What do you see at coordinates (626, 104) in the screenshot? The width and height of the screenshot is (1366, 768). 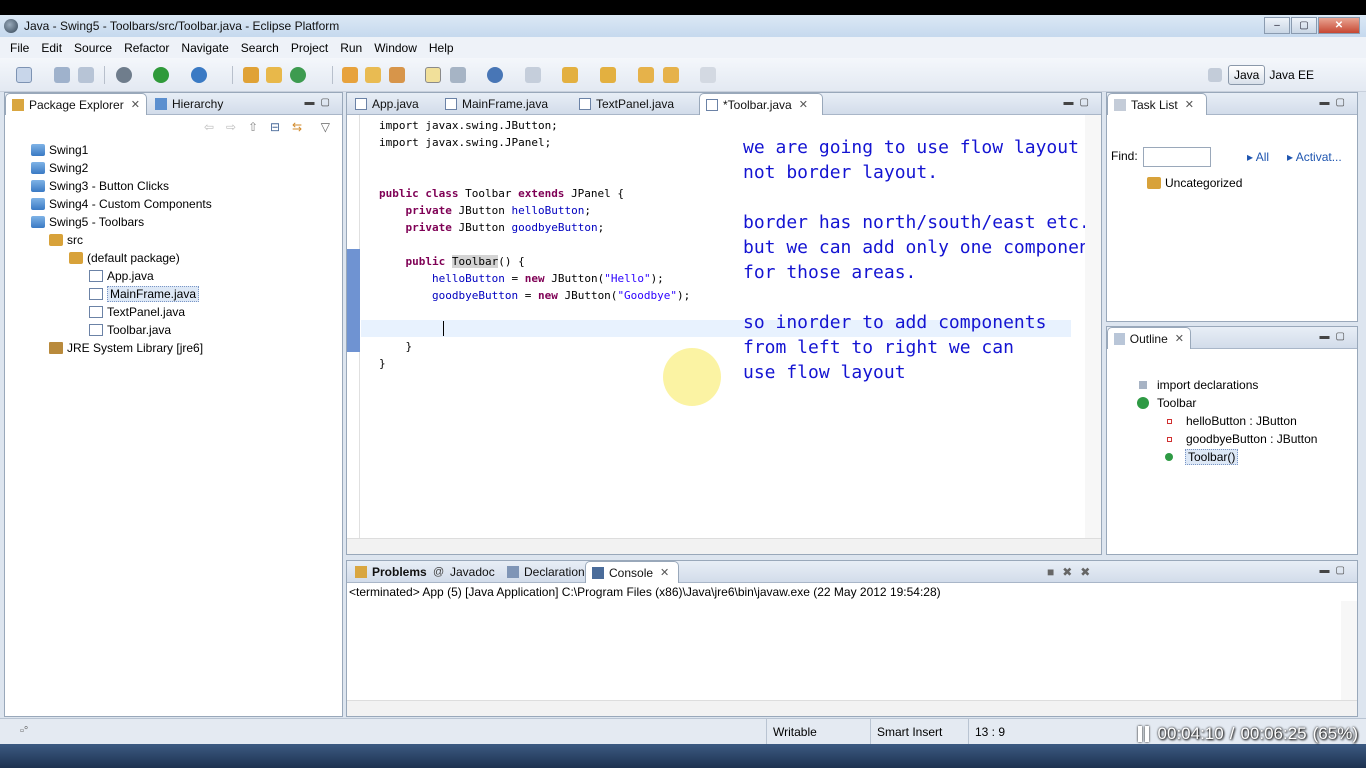 I see `tab-textpanel-java: TextPanel.java` at bounding box center [626, 104].